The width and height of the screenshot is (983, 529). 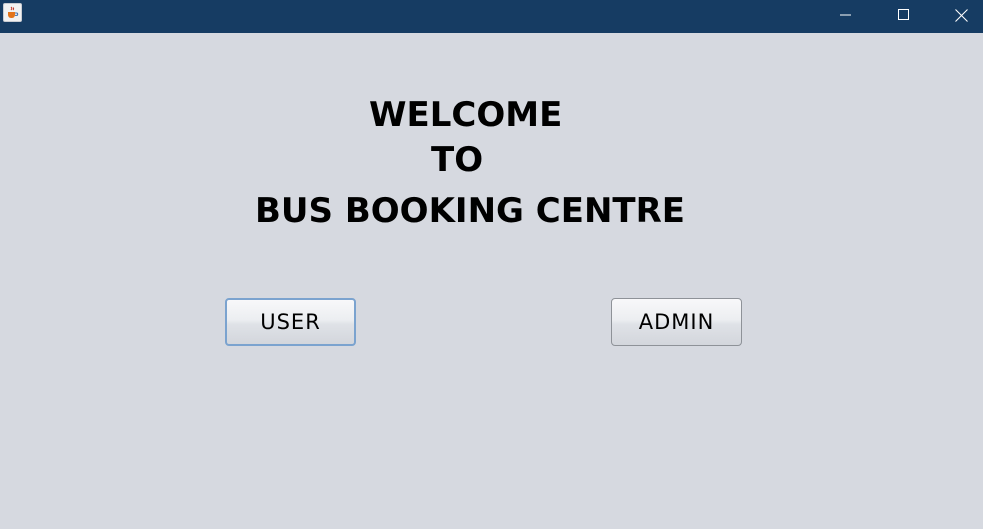 I want to click on java-cup-icon, so click(x=13, y=12).